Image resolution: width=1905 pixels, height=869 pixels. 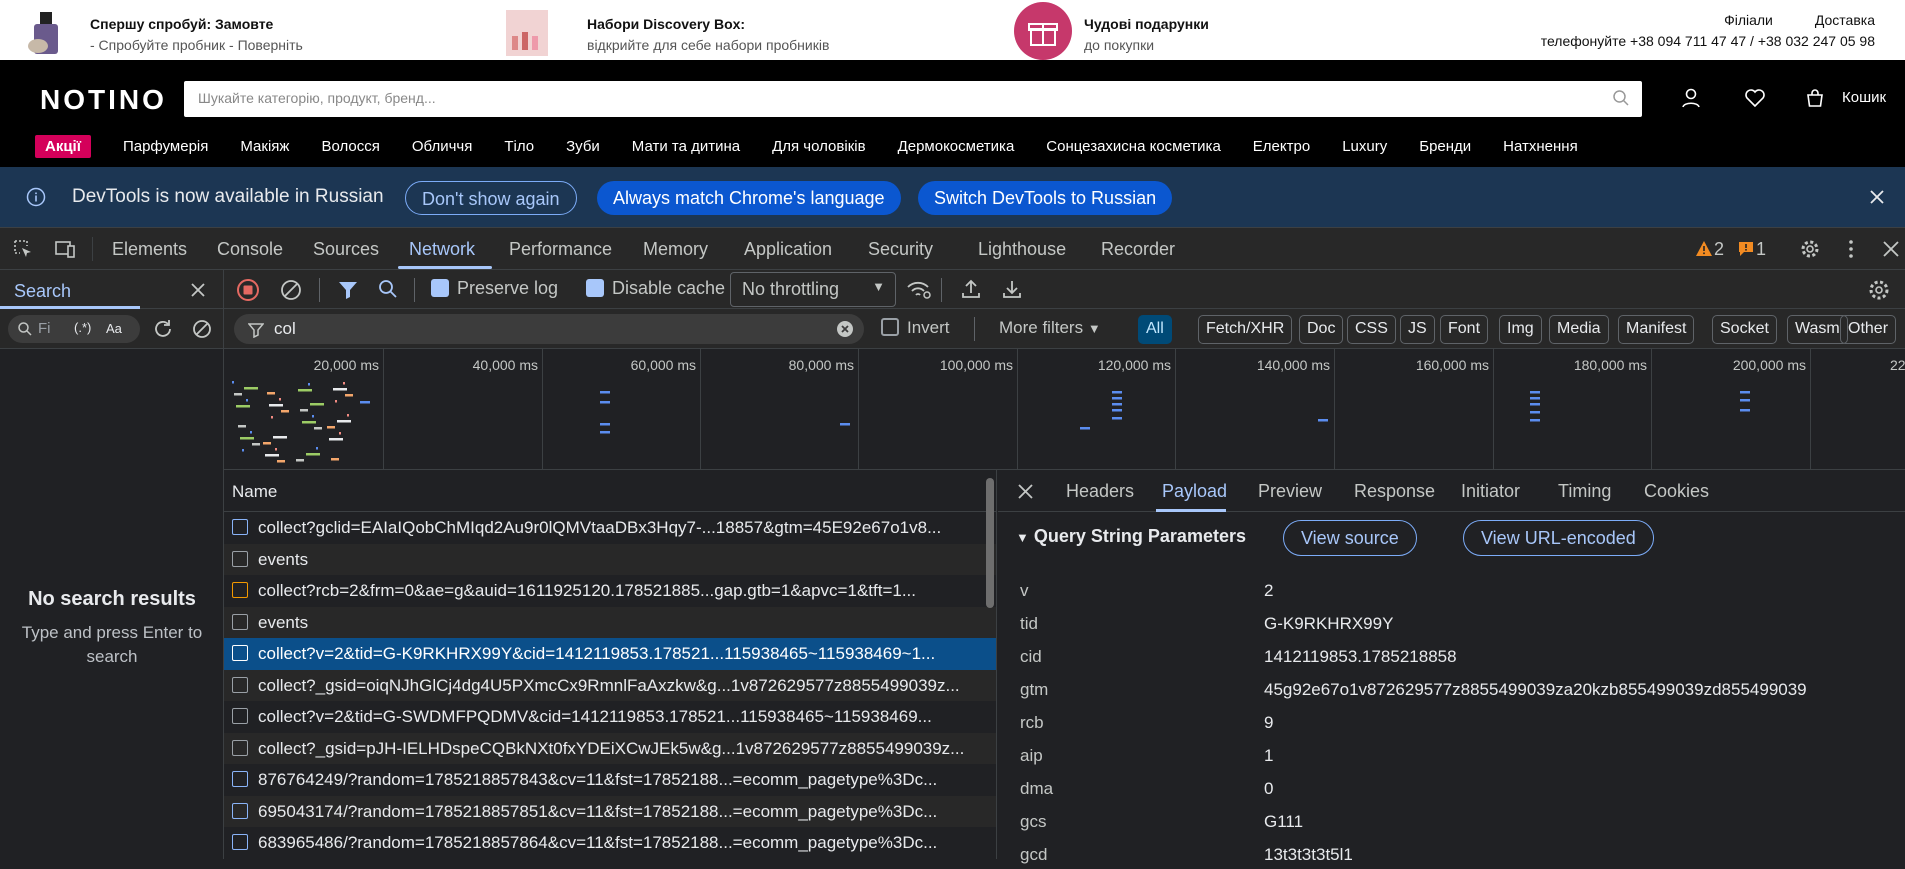 What do you see at coordinates (491, 198) in the screenshot?
I see `dont-show-again-button: Don't show again` at bounding box center [491, 198].